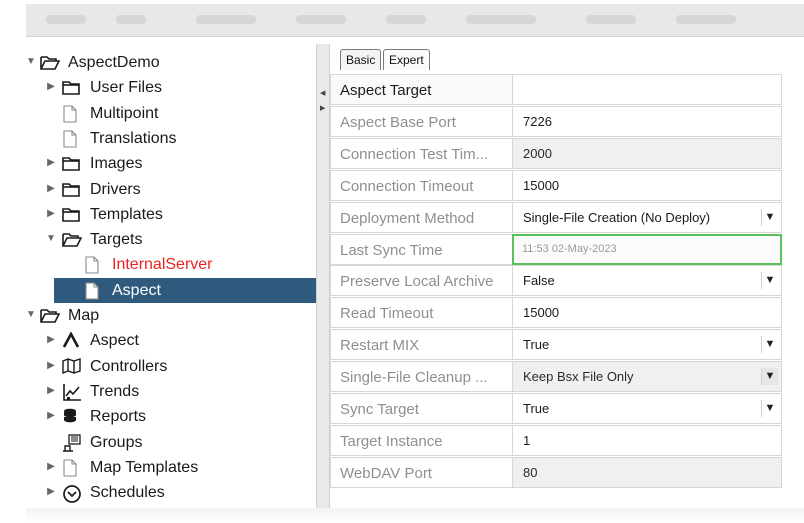  I want to click on property-value-field: 1, so click(647, 440).